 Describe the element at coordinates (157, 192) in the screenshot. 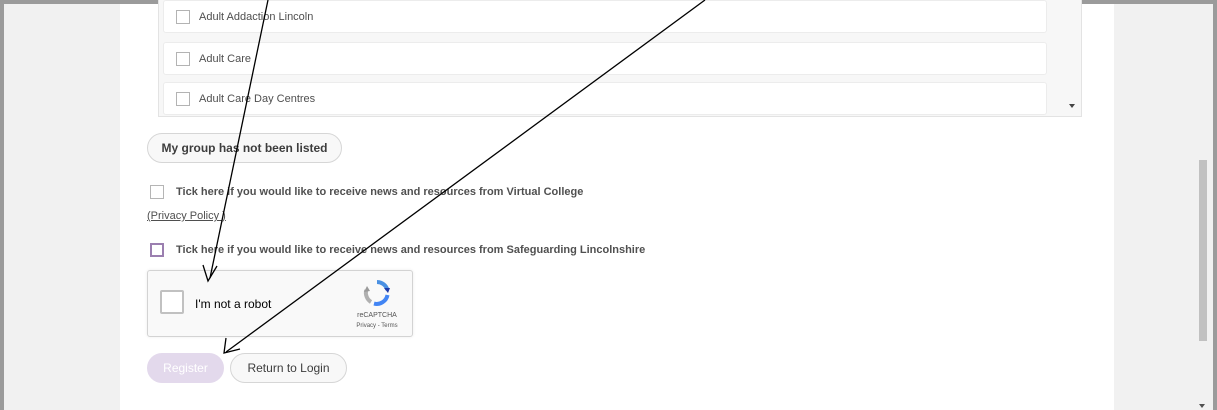

I see `virtual-college-checkbox` at that location.